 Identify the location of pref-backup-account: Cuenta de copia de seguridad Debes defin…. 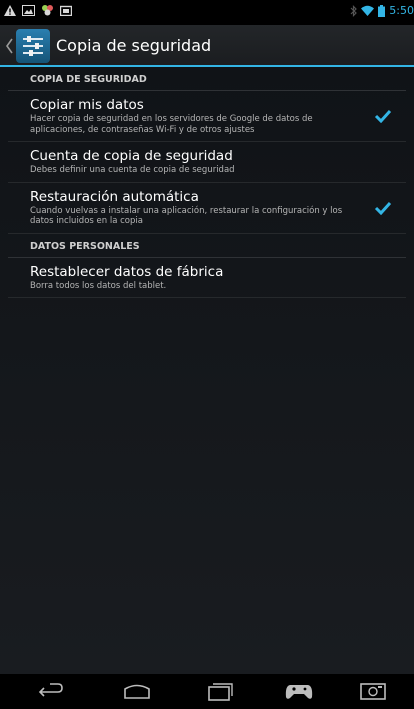
(207, 162).